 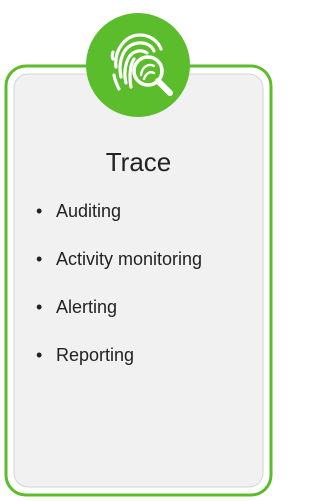 I want to click on list-item-label: Auditing, so click(x=89, y=211).